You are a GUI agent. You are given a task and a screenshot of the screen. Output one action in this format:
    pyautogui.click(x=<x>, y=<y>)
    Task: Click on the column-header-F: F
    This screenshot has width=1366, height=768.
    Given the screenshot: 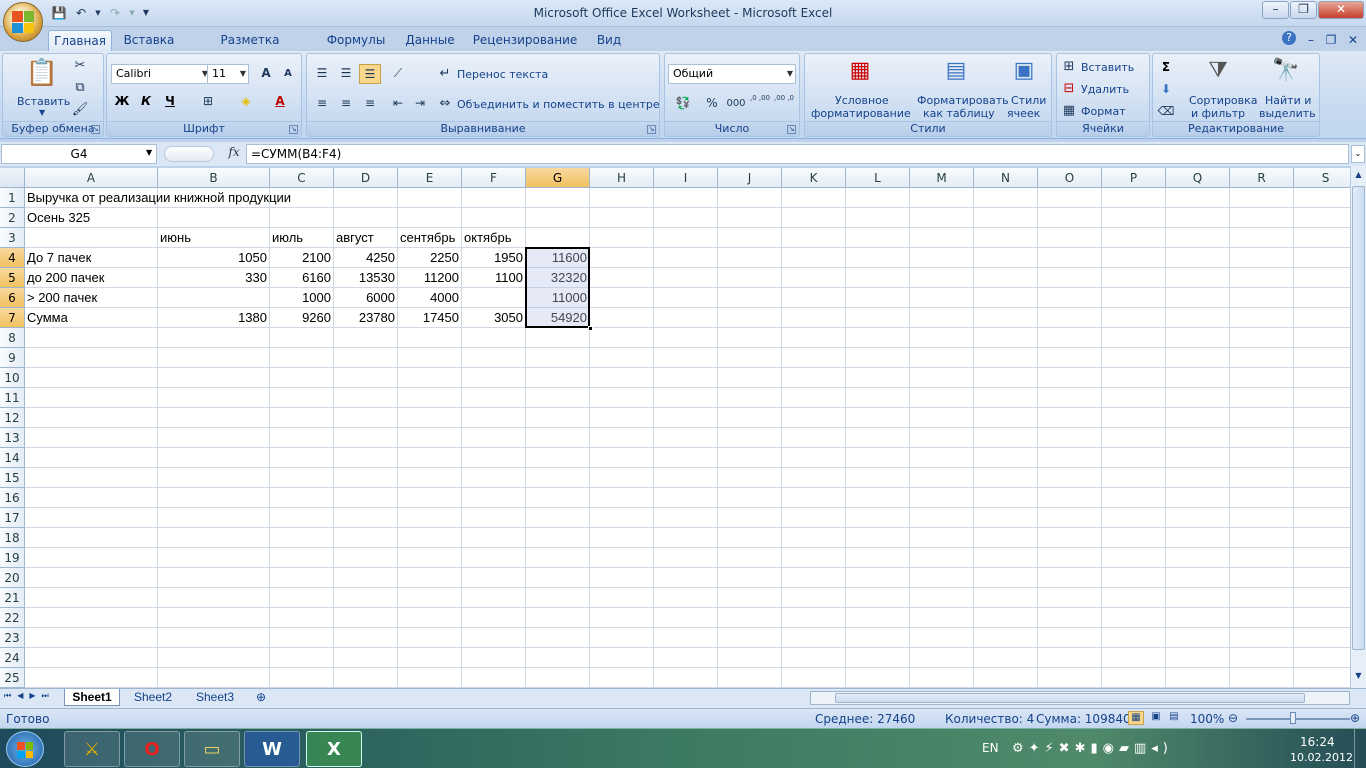 What is the action you would take?
    pyautogui.click(x=494, y=178)
    